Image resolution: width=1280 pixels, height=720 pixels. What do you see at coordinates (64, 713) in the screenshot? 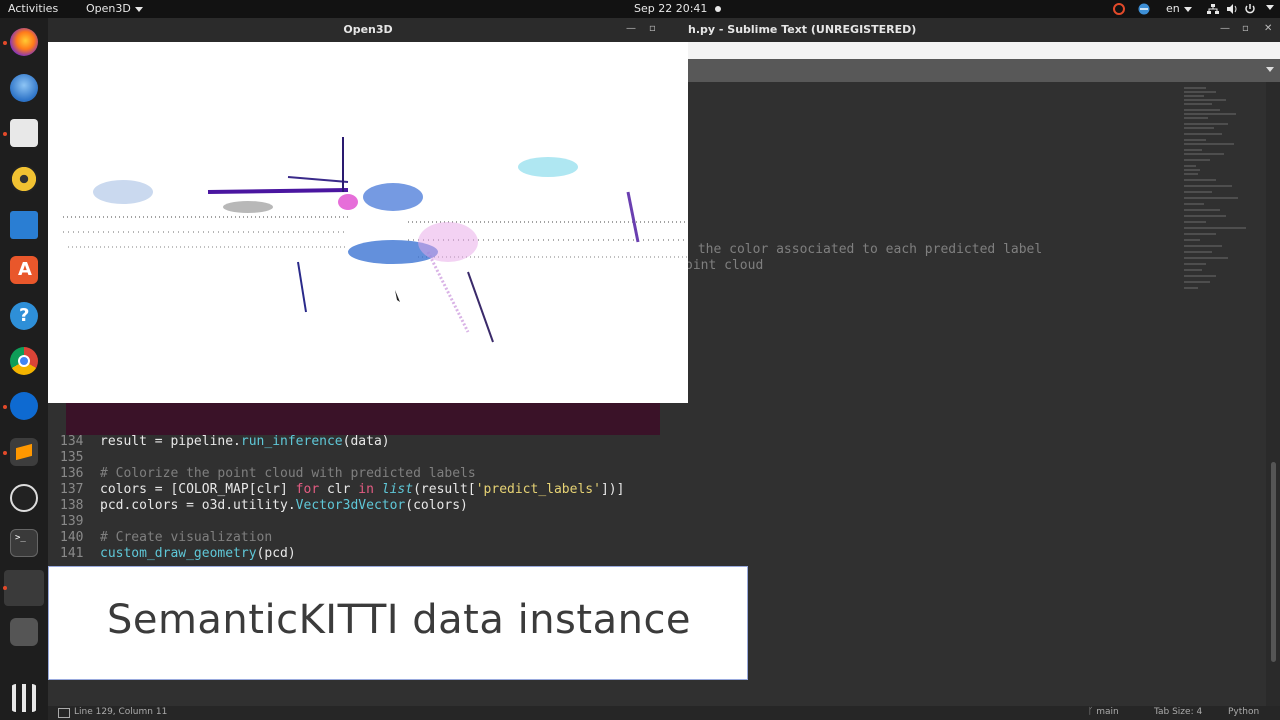
I see `panel-icon` at bounding box center [64, 713].